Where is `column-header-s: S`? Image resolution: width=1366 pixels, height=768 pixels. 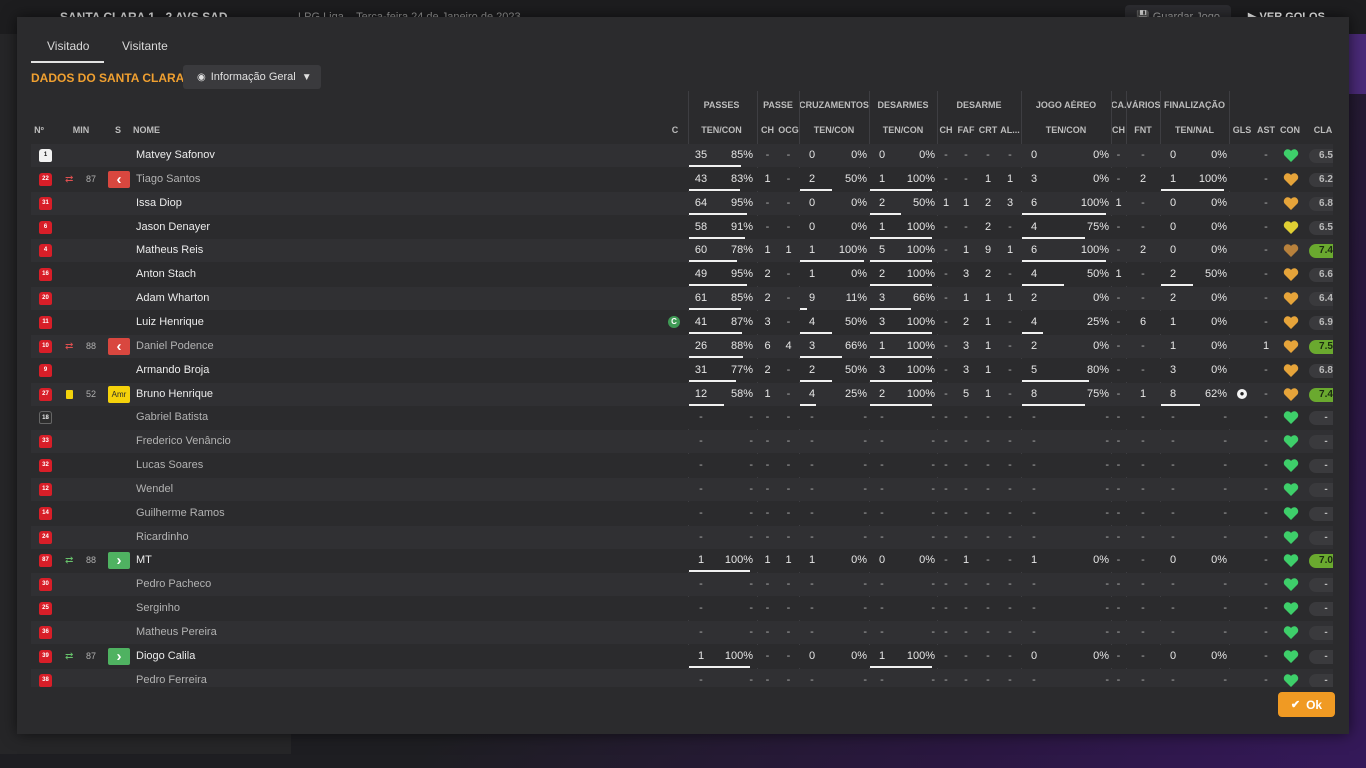
column-header-s: S is located at coordinates (118, 133).